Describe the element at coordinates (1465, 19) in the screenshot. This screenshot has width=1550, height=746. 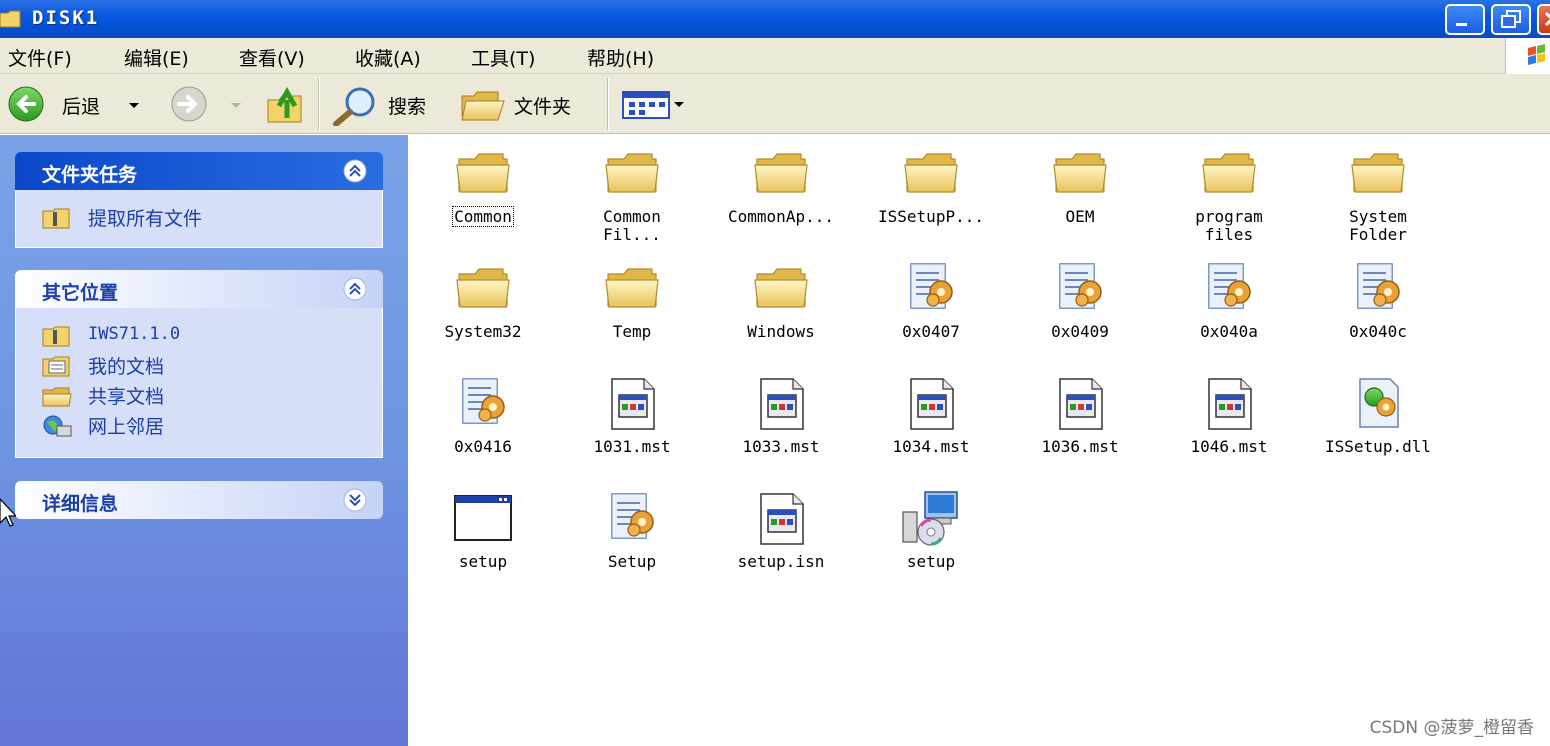
I see `minimize-button` at that location.